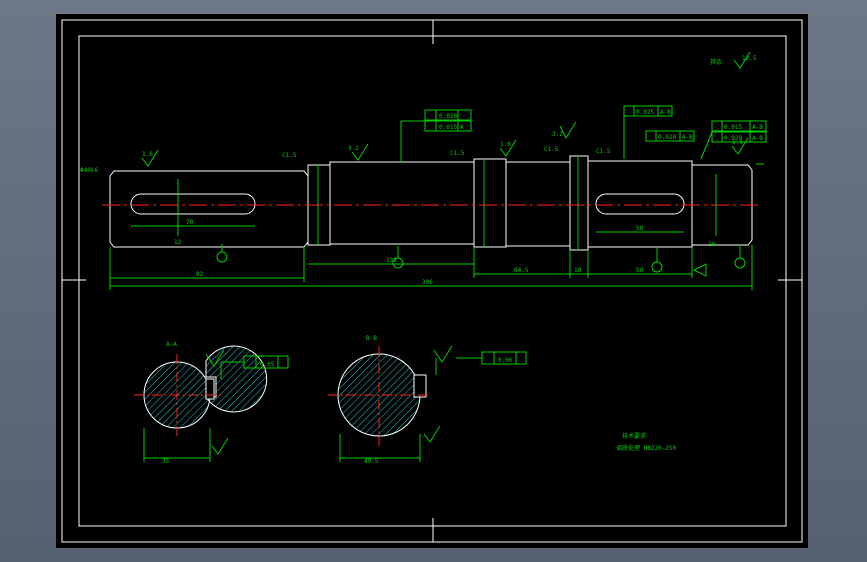  What do you see at coordinates (716, 62) in the screenshot?
I see `roughness-note: 其余` at bounding box center [716, 62].